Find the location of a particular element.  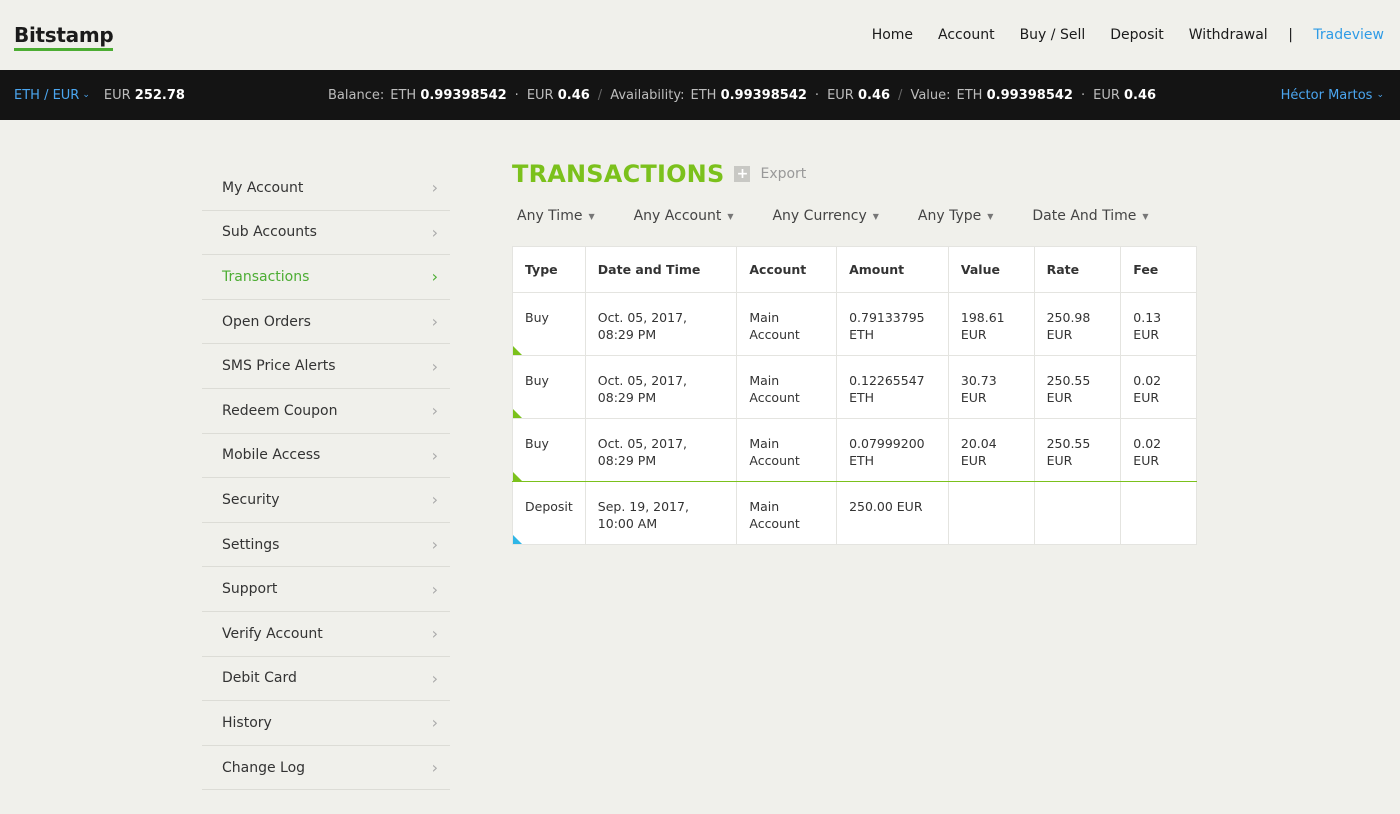

column-header-account: Account is located at coordinates (787, 269).